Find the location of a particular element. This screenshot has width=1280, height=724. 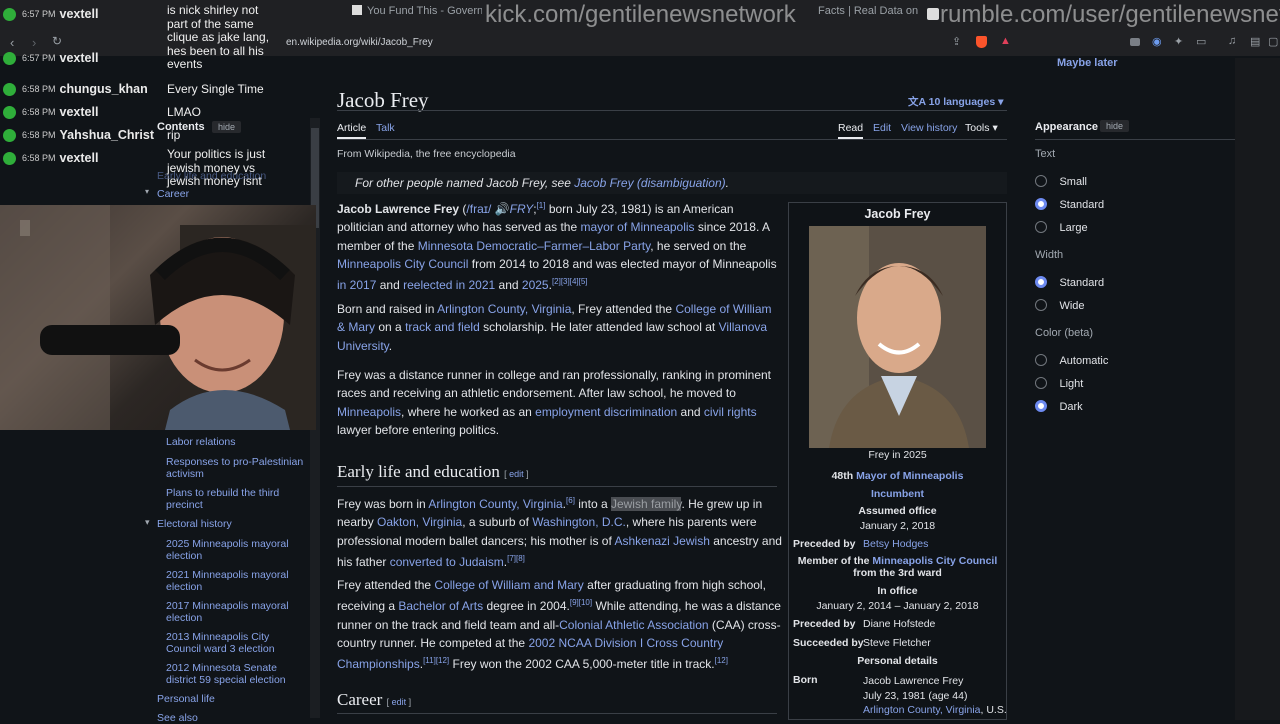

respell-link: FRY is located at coordinates (522, 209).